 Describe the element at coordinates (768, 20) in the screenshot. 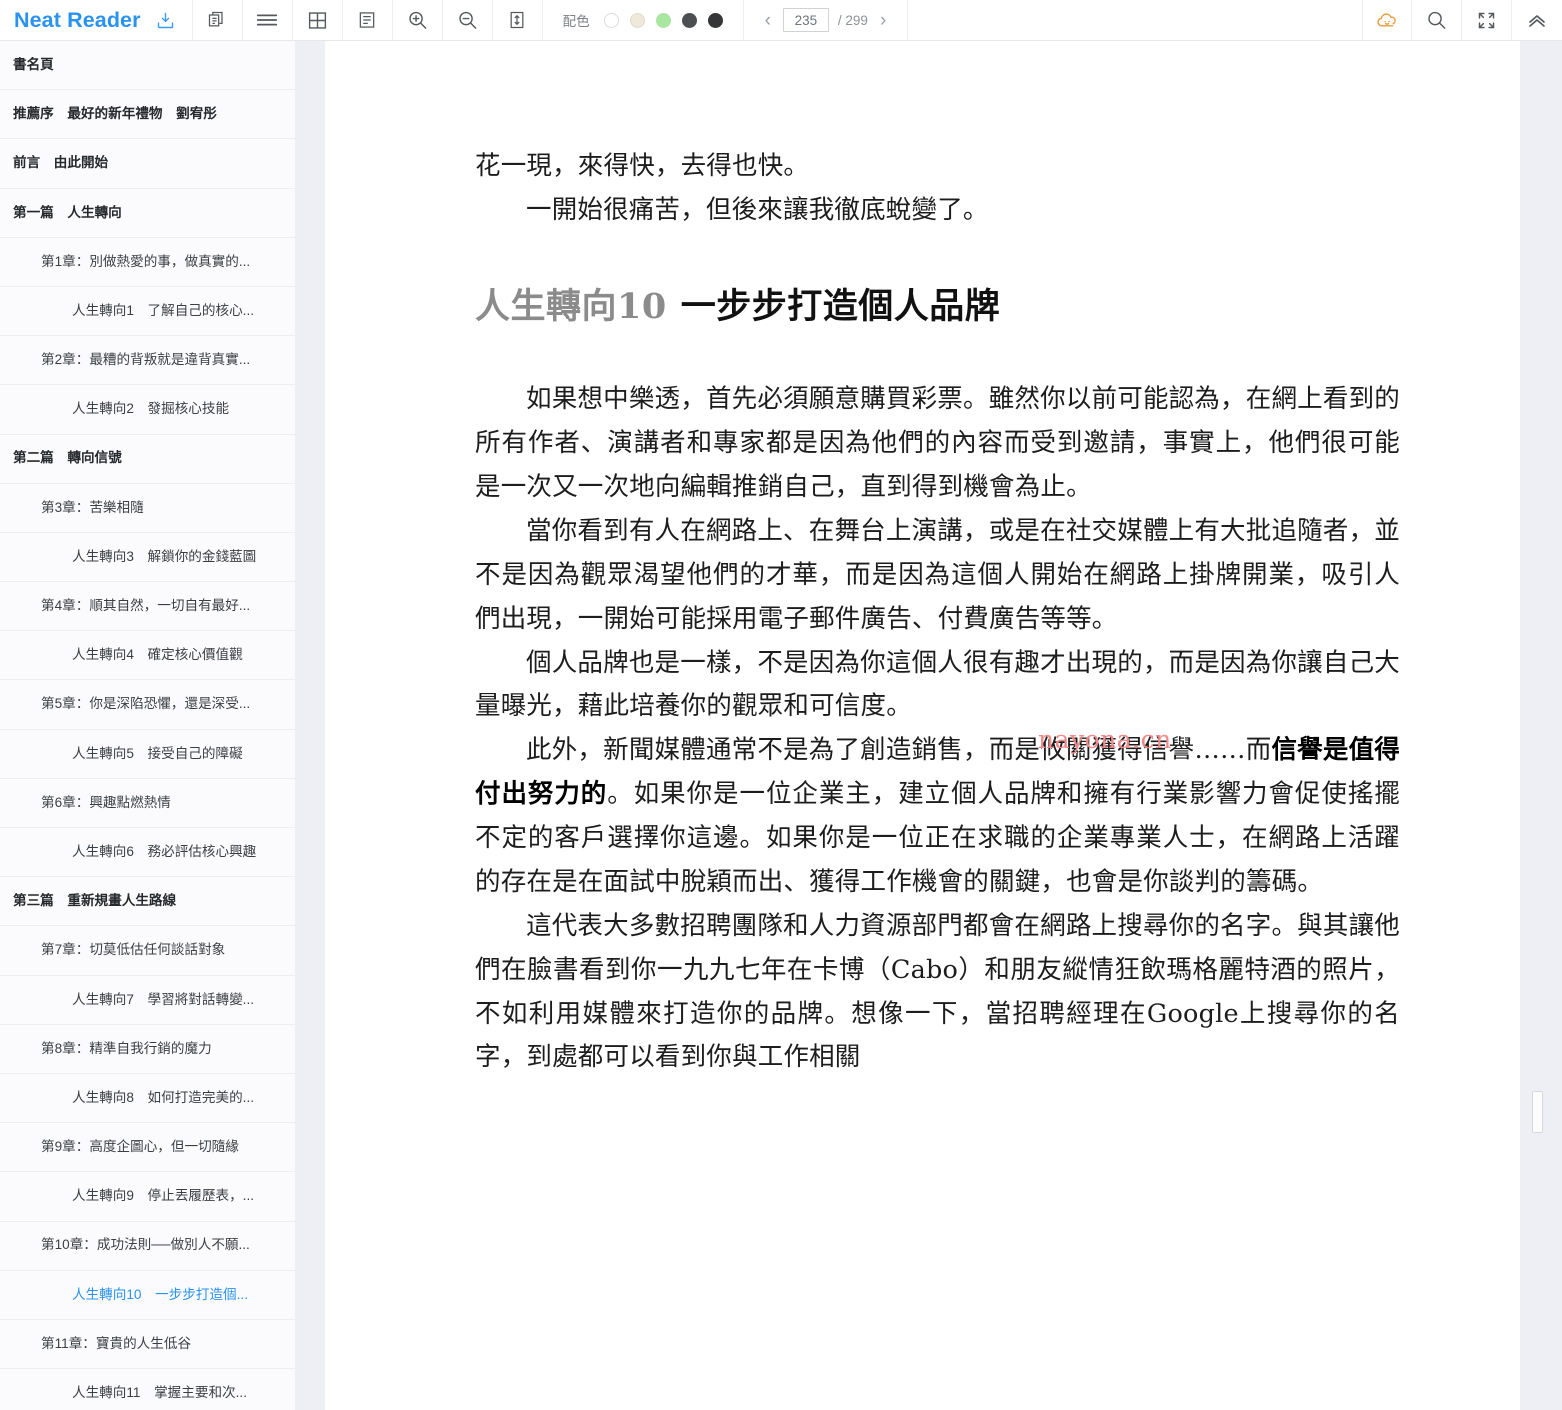

I see `prev-page-button: ‹` at that location.